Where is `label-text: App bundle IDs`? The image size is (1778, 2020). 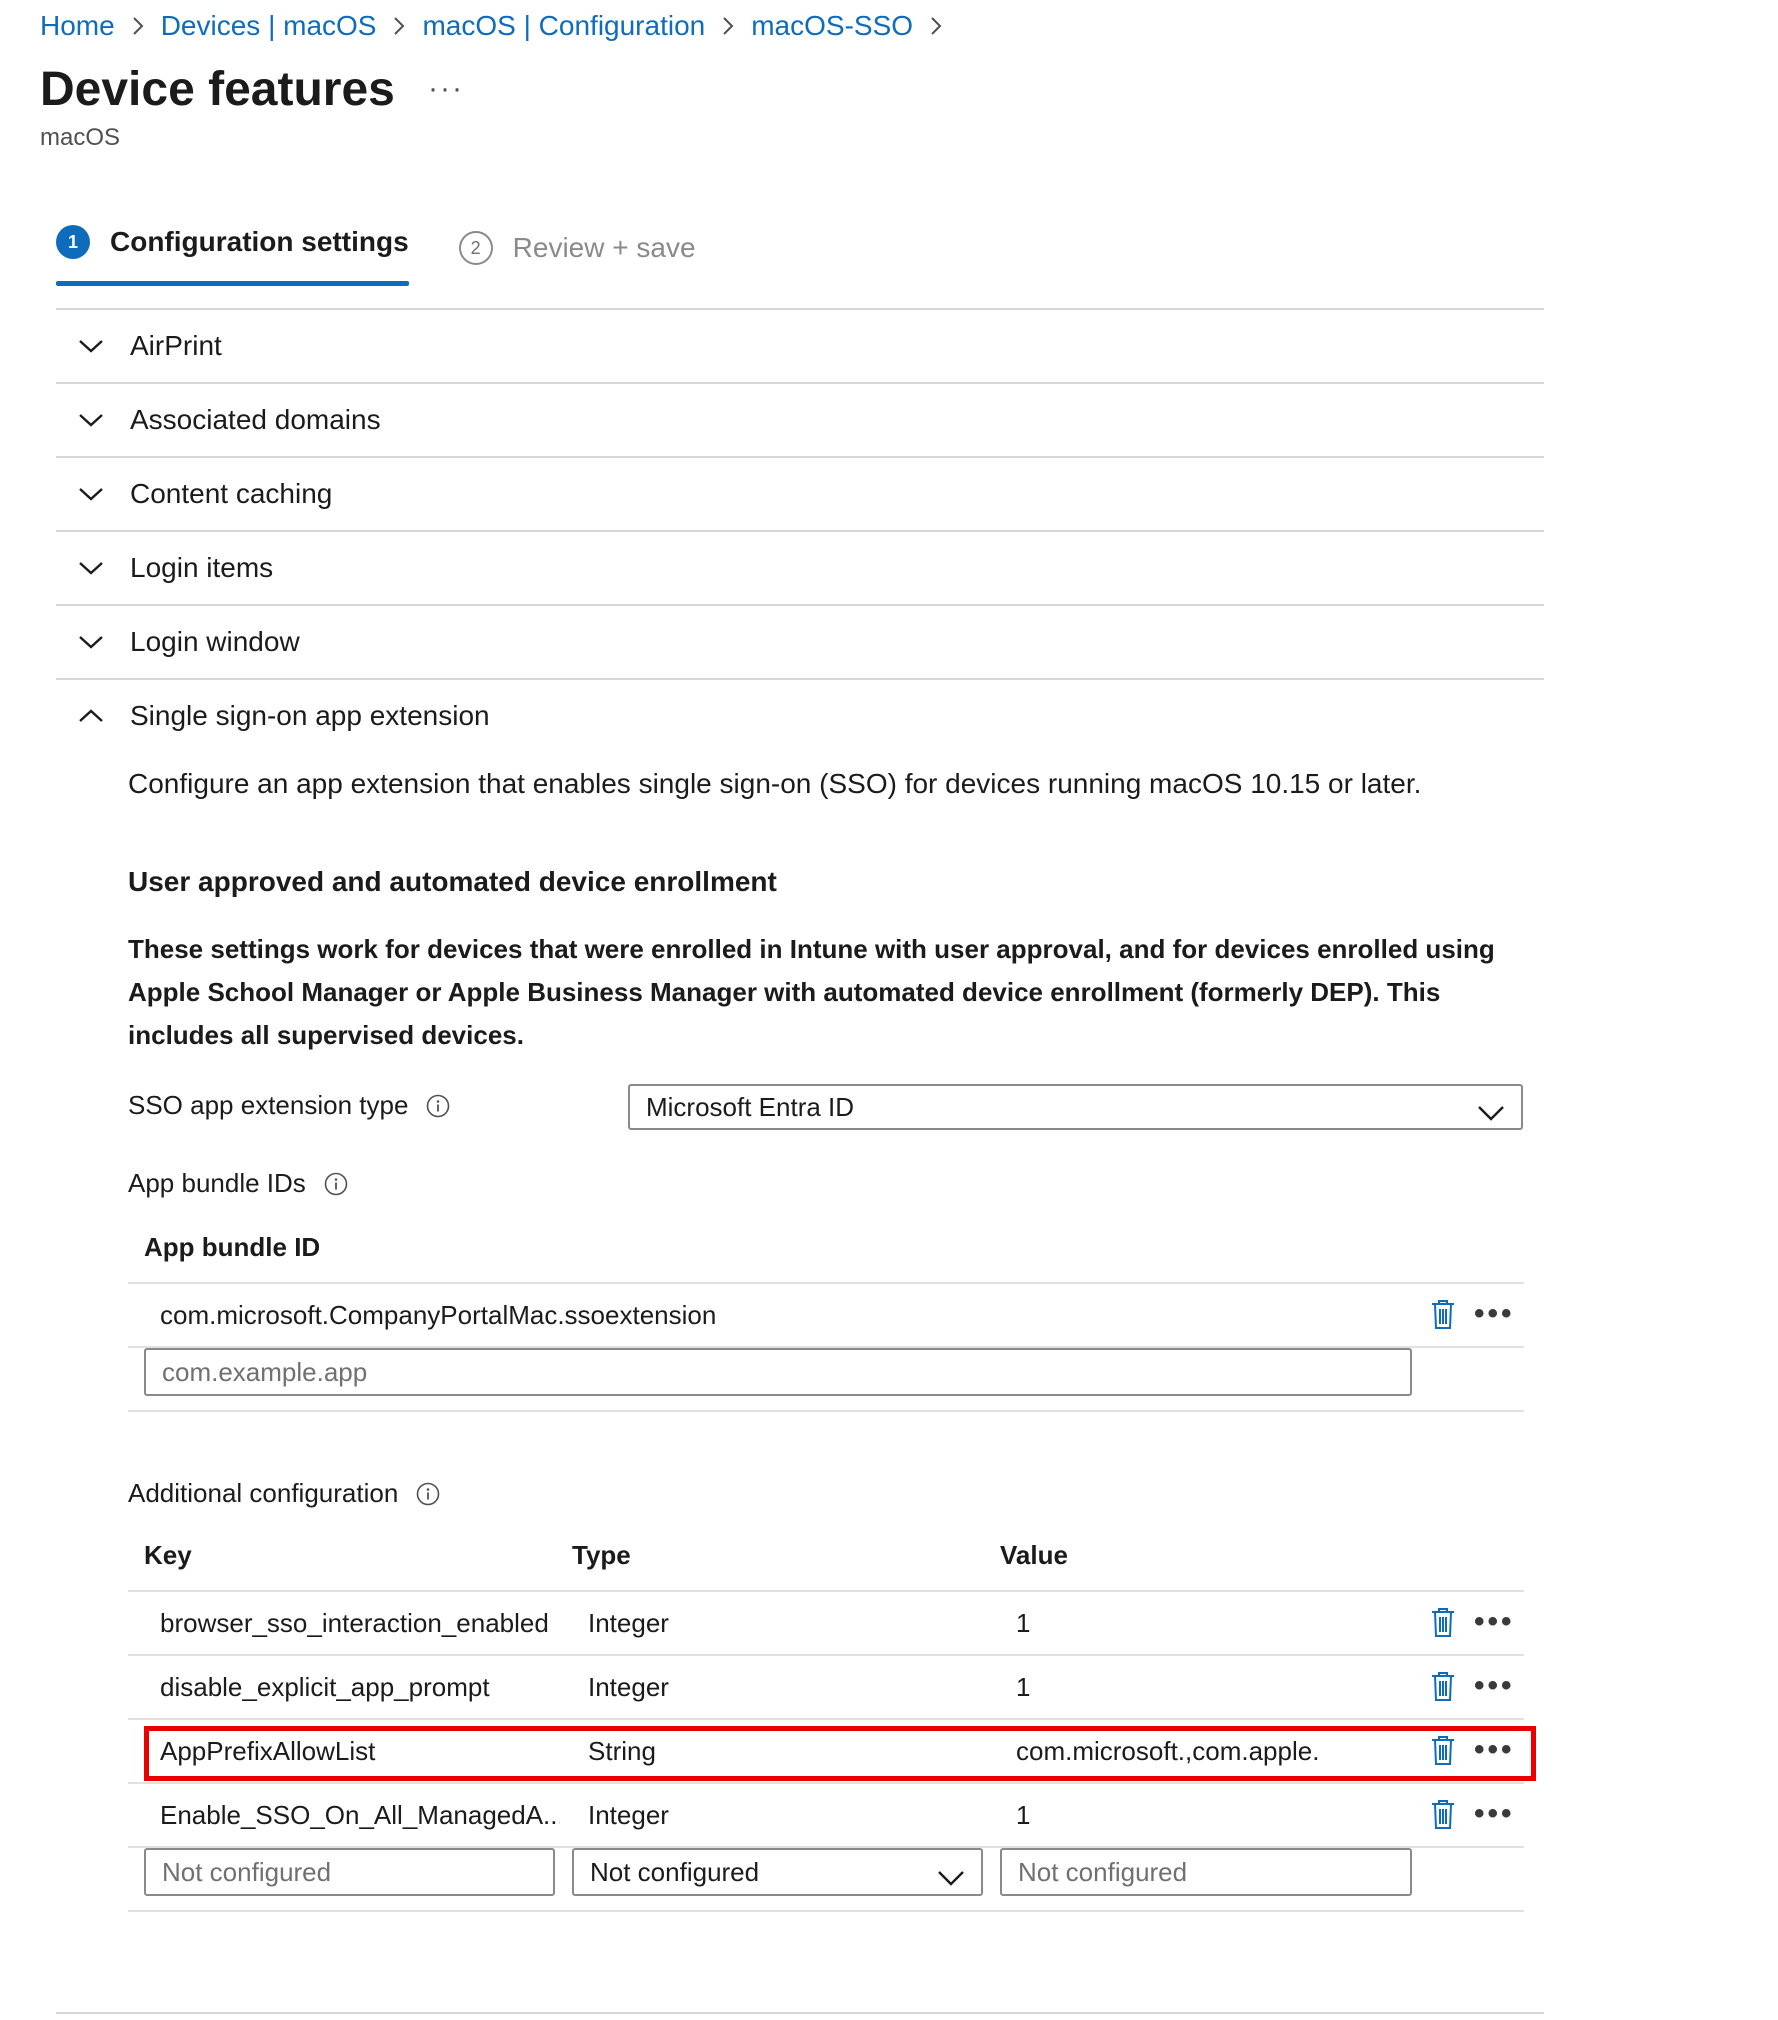 label-text: App bundle IDs is located at coordinates (217, 1183).